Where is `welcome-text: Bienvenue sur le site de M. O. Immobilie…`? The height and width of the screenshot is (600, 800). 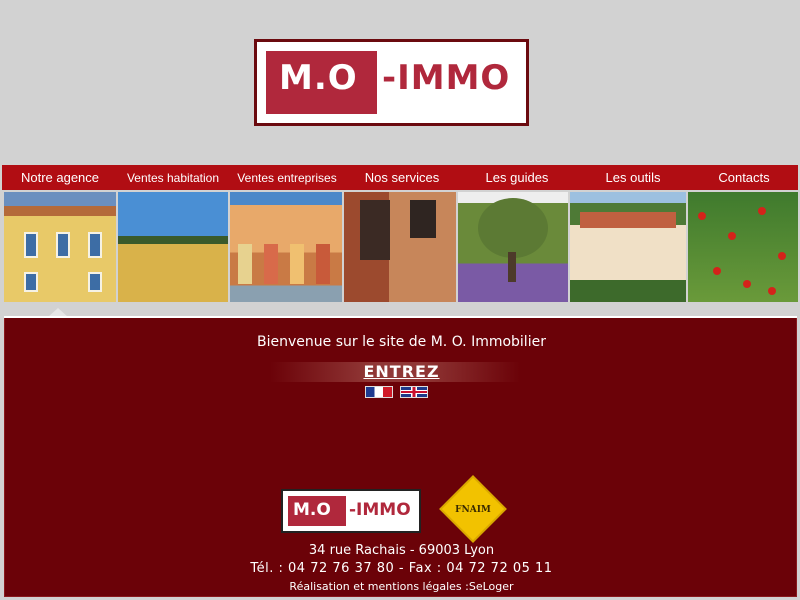
welcome-text: Bienvenue sur le site de M. O. Immobilie… is located at coordinates (401, 342).